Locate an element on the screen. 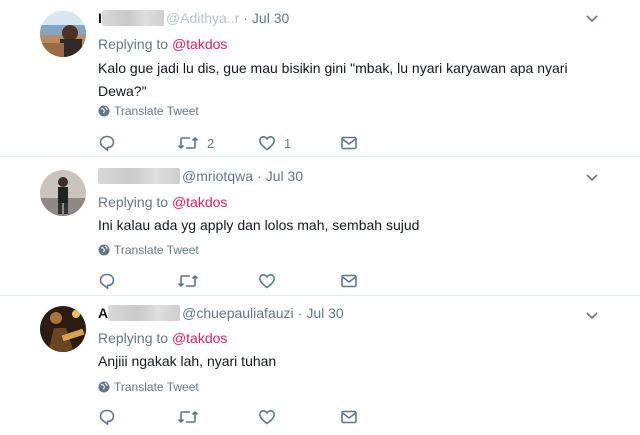  user-handle: @mriotqwa is located at coordinates (217, 176).